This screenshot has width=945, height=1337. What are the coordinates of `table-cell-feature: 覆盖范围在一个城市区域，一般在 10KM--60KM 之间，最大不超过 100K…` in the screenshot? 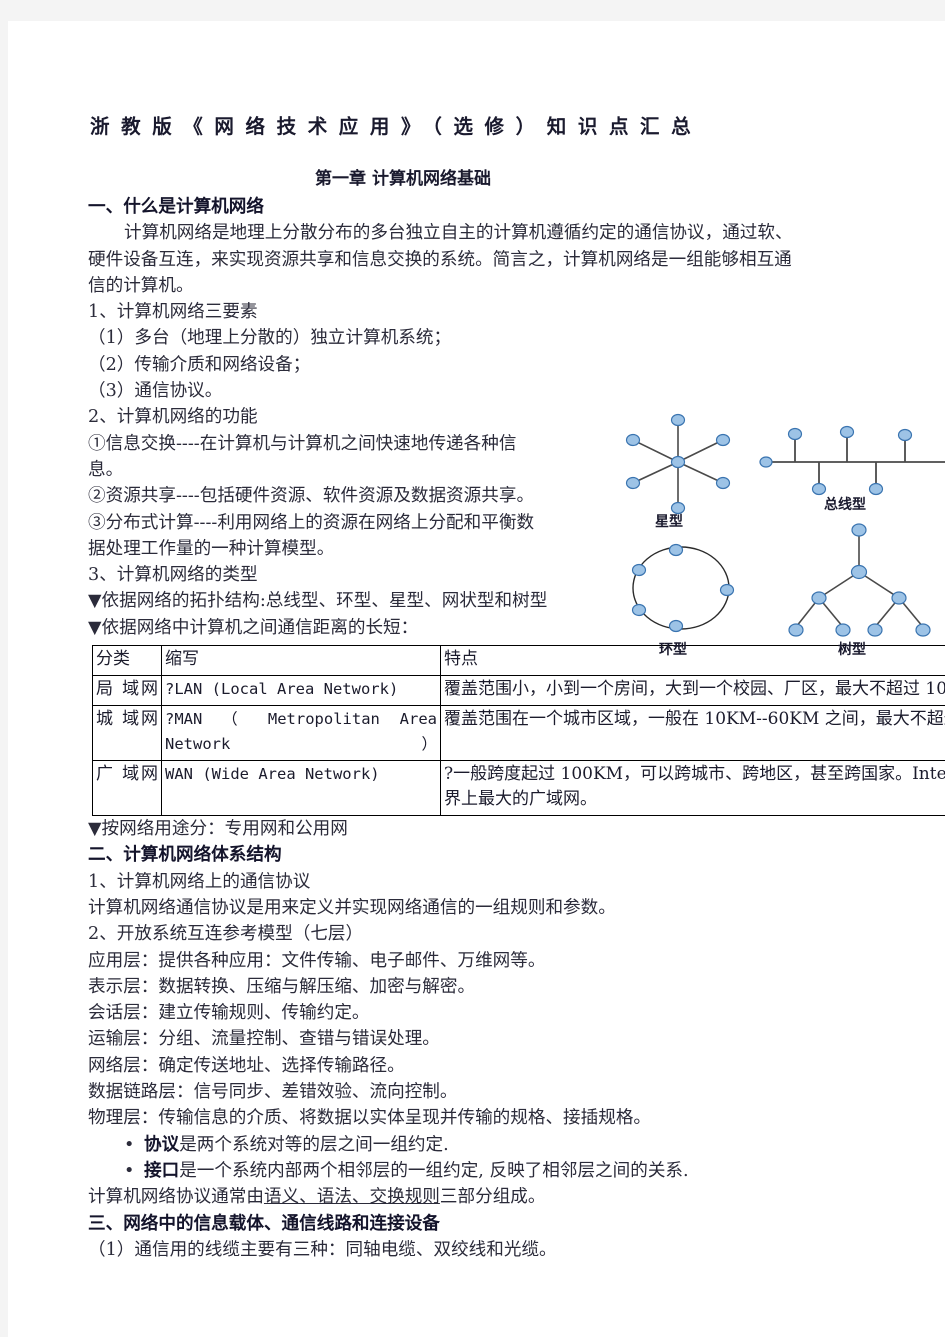 It's located at (692, 733).